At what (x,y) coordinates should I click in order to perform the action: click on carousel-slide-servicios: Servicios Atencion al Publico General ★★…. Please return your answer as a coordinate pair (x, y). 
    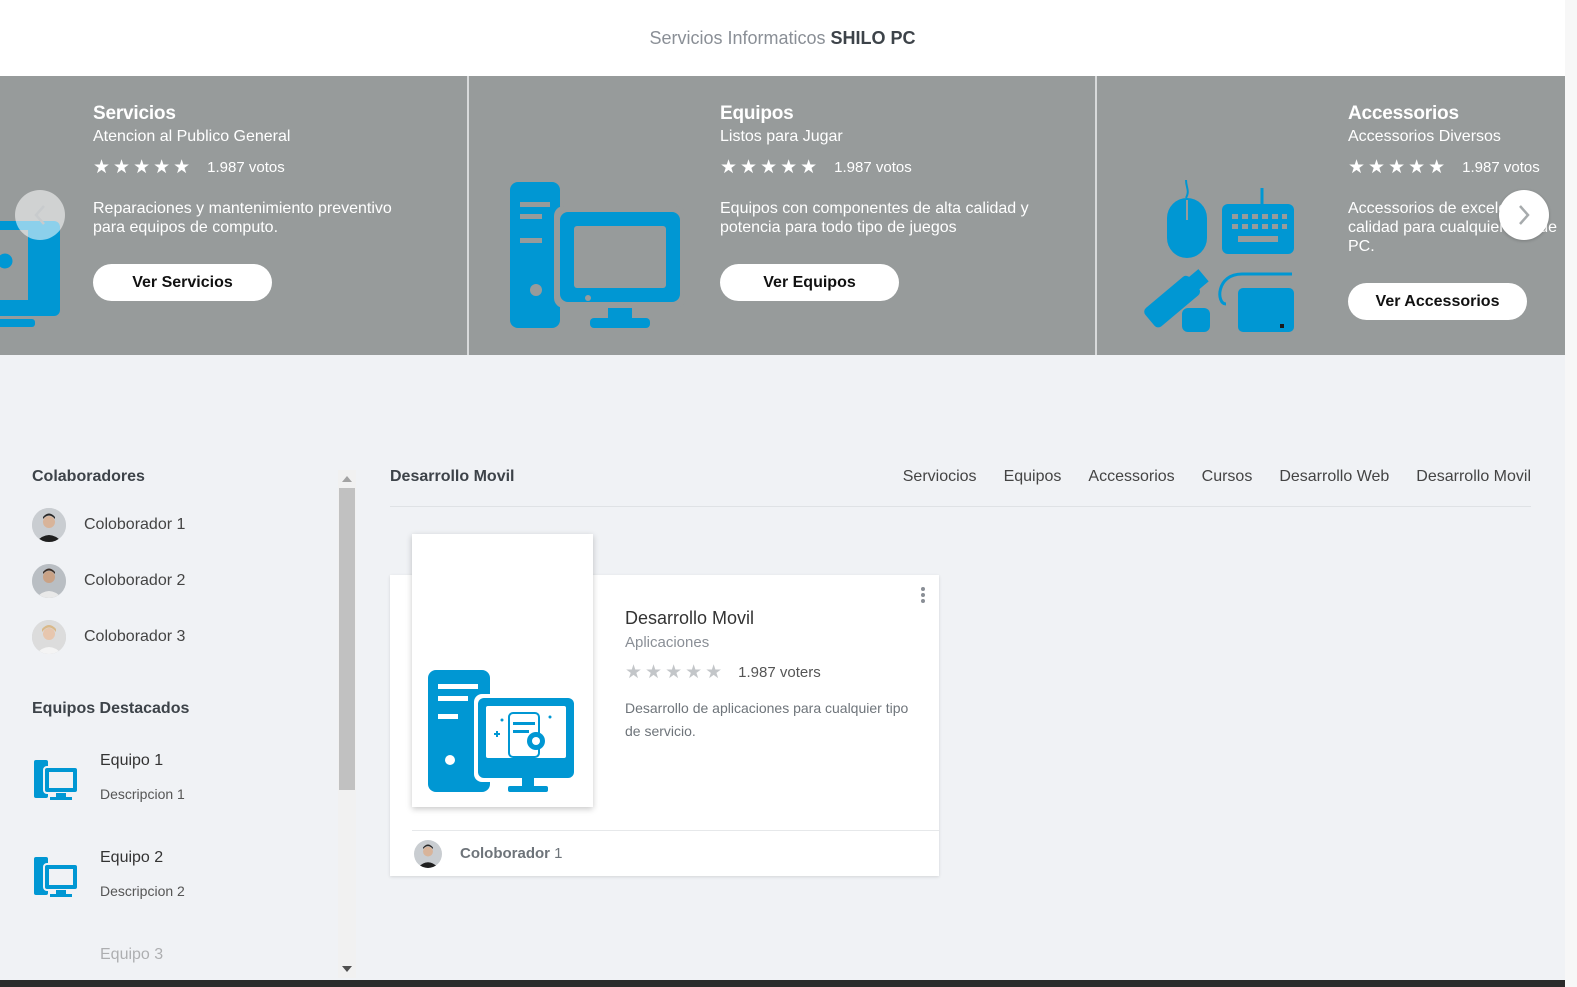
    Looking at the image, I should click on (234, 215).